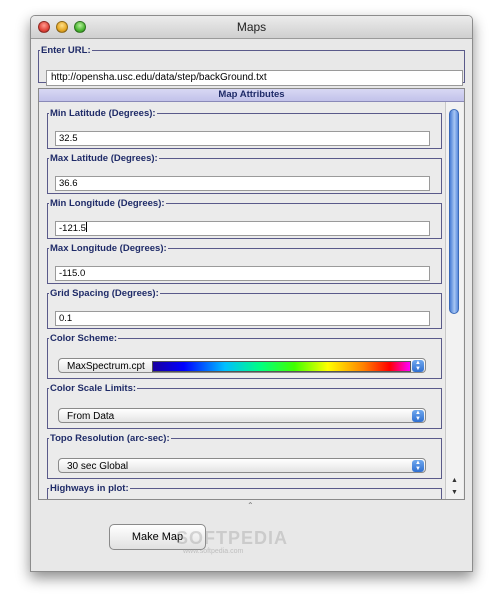  What do you see at coordinates (244, 406) in the screenshot?
I see `color-scale-limits-group: Color Scale Limits: From Data ▲ ▼` at bounding box center [244, 406].